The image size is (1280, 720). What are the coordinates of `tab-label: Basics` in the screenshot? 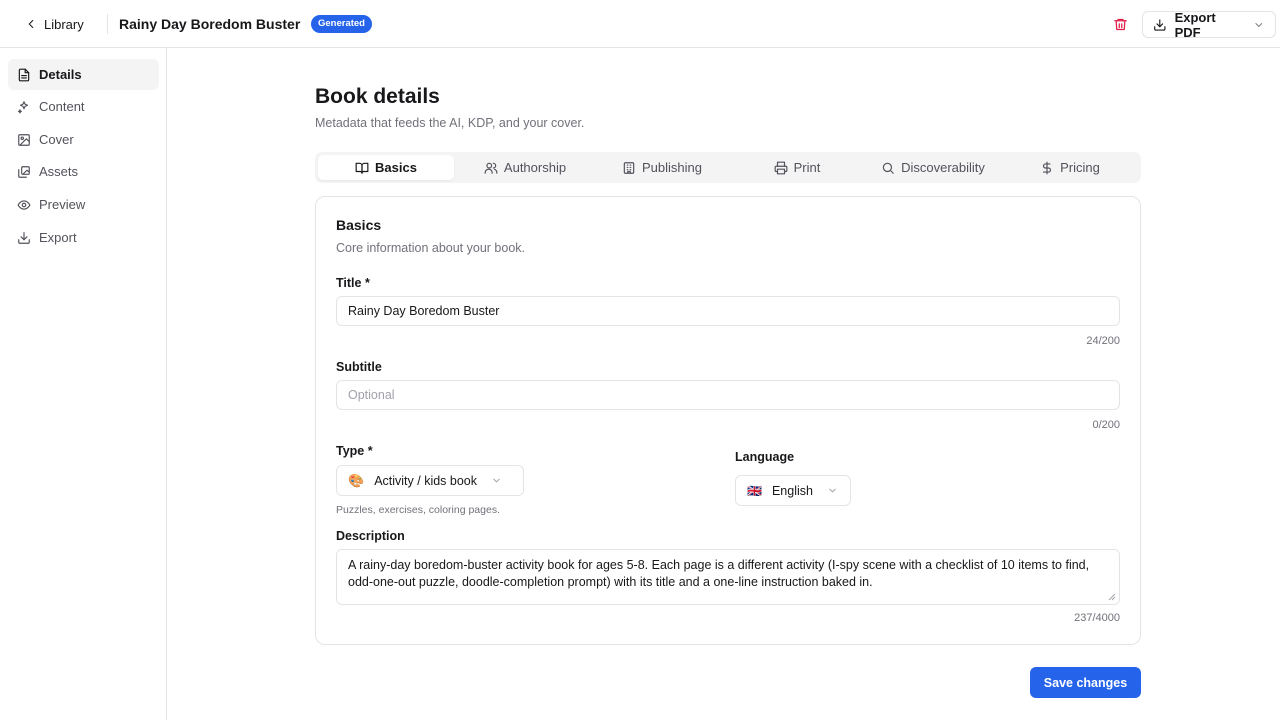 It's located at (396, 167).